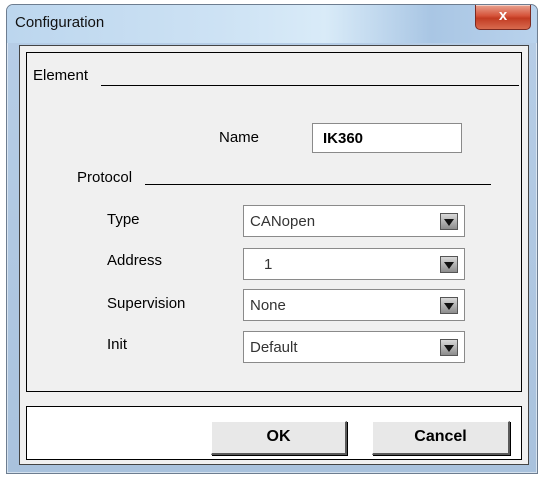 Image resolution: width=541 pixels, height=482 pixels. Describe the element at coordinates (354, 264) in the screenshot. I see `address-select: 1` at that location.